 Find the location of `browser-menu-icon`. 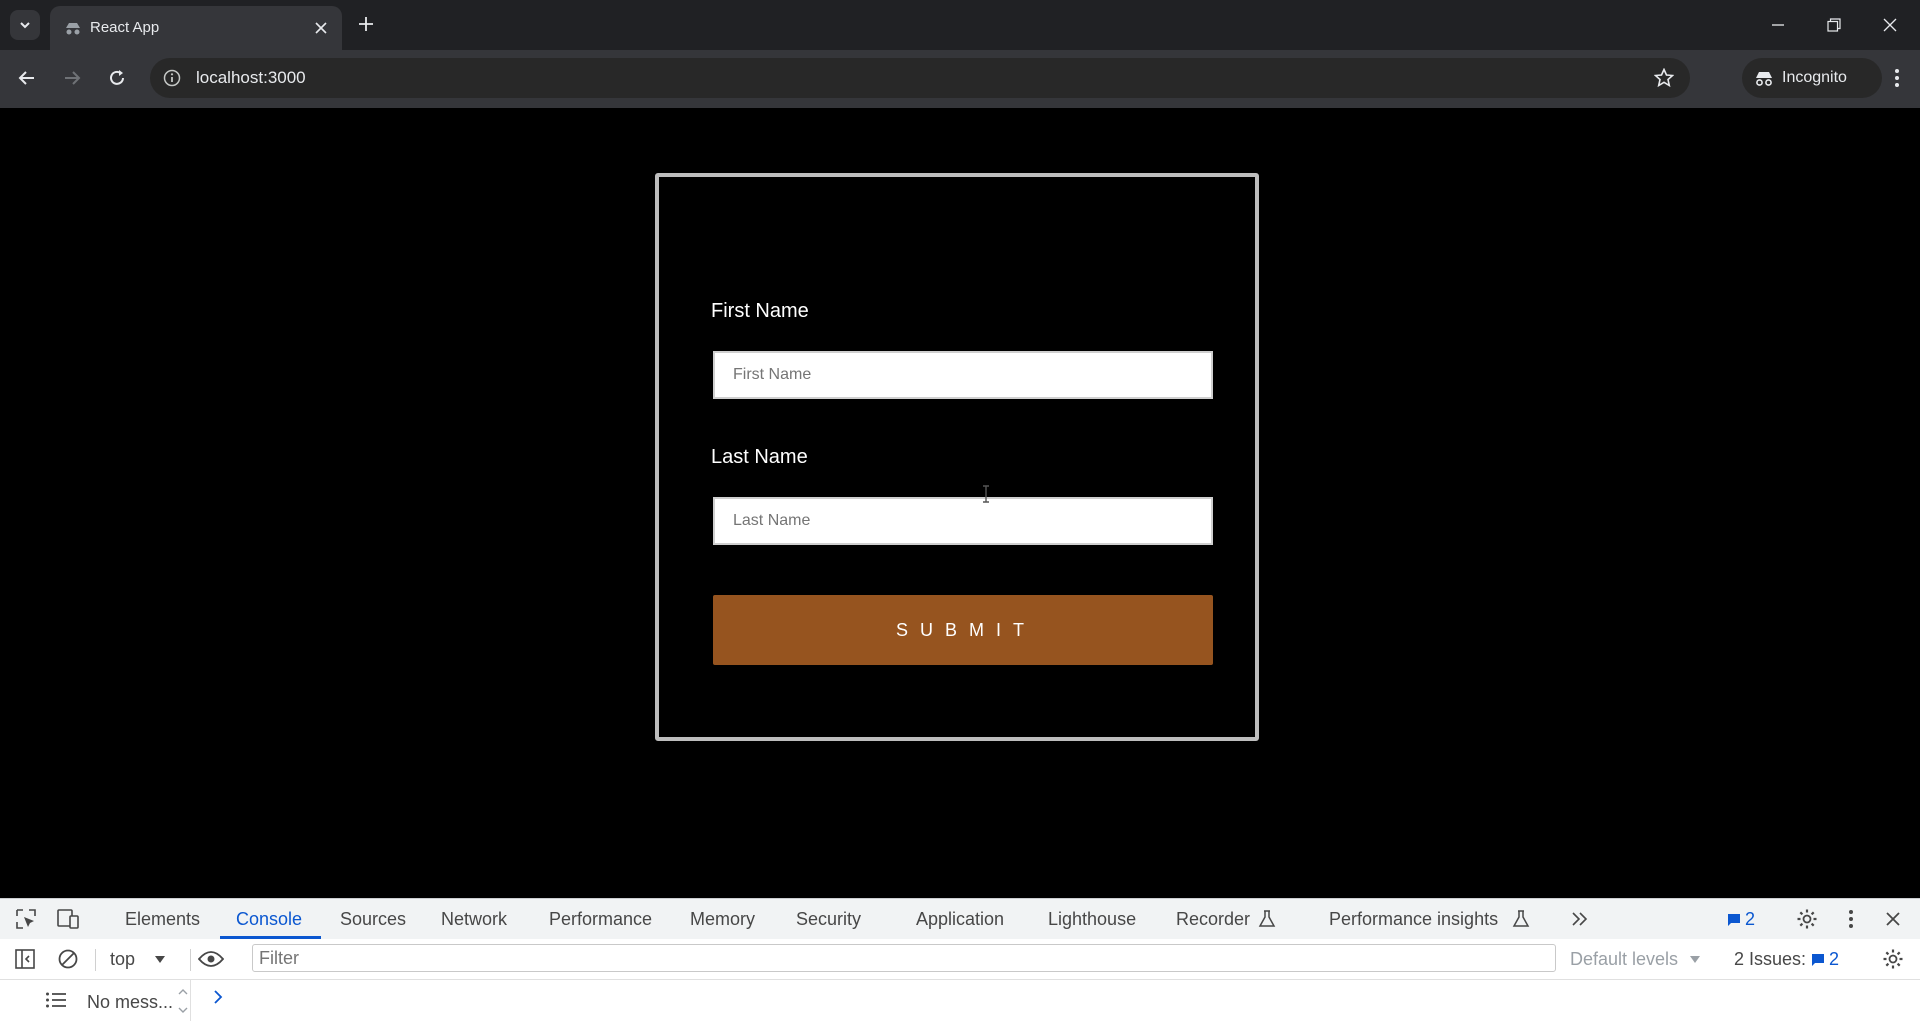

browser-menu-icon is located at coordinates (1897, 78).